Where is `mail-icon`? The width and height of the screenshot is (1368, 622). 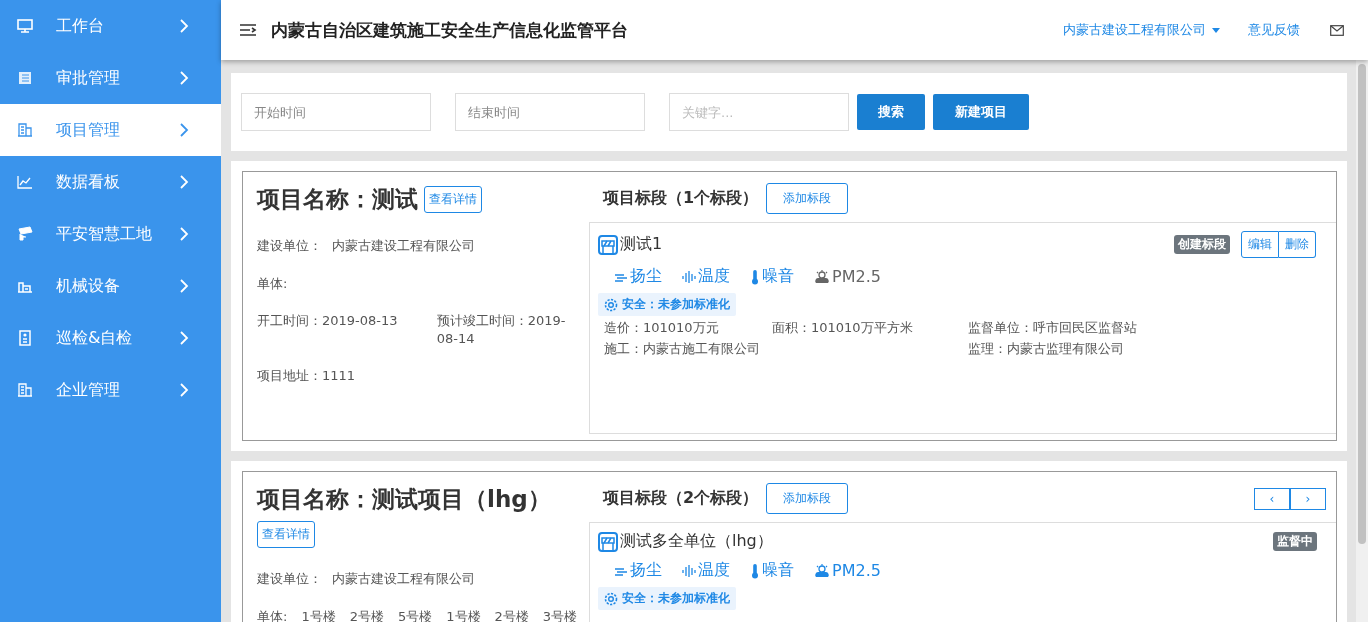
mail-icon is located at coordinates (1337, 30).